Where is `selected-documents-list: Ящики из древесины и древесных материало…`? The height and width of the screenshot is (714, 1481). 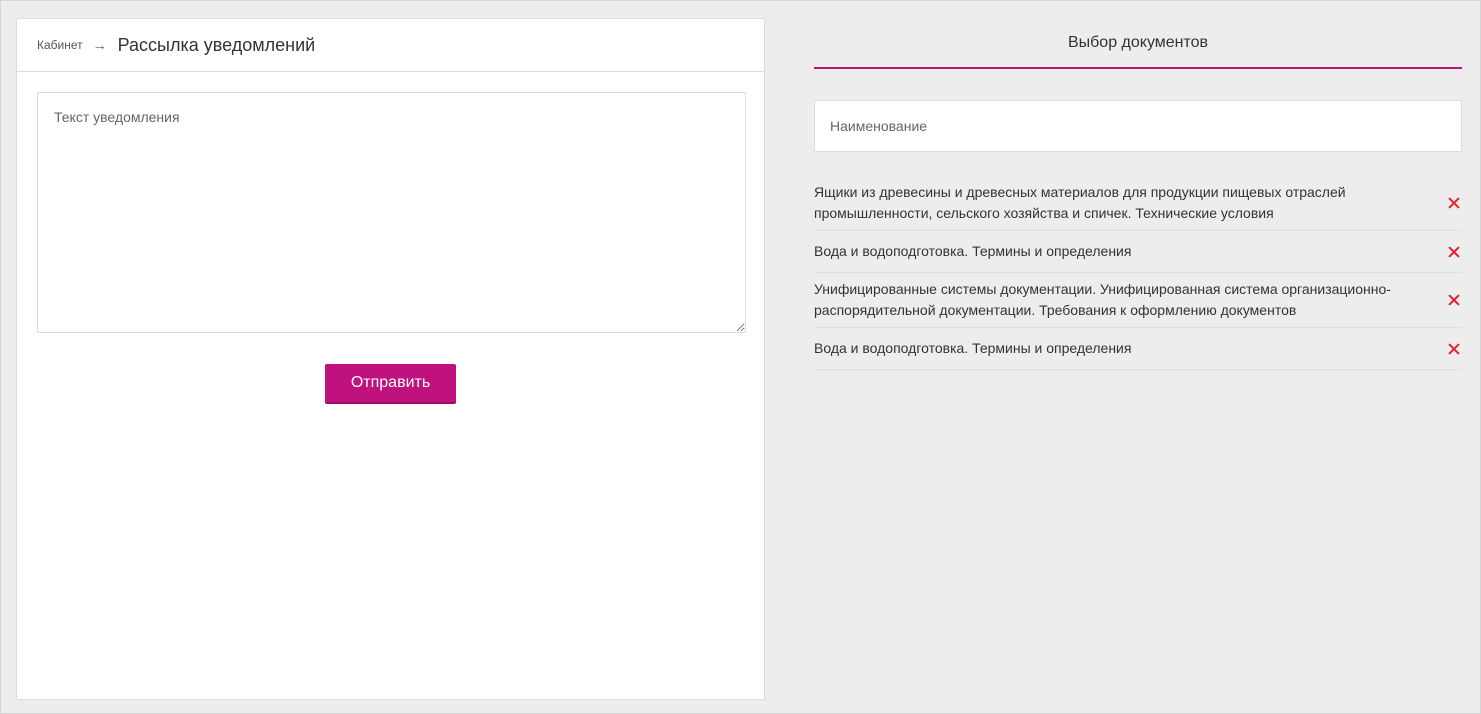 selected-documents-list: Ящики из древесины и древесных материало… is located at coordinates (1138, 273).